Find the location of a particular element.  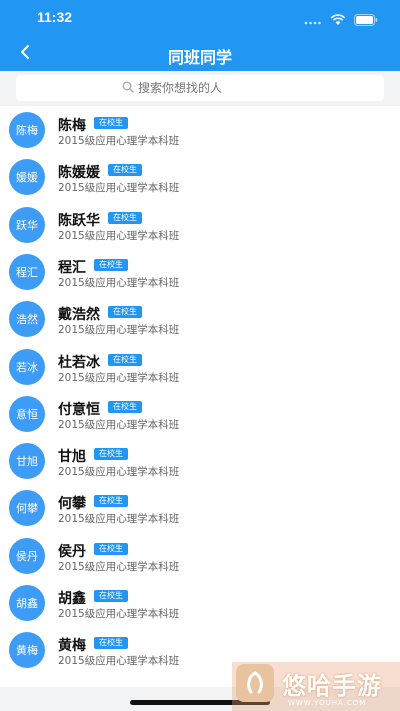

status-time: 11:32 is located at coordinates (55, 17).